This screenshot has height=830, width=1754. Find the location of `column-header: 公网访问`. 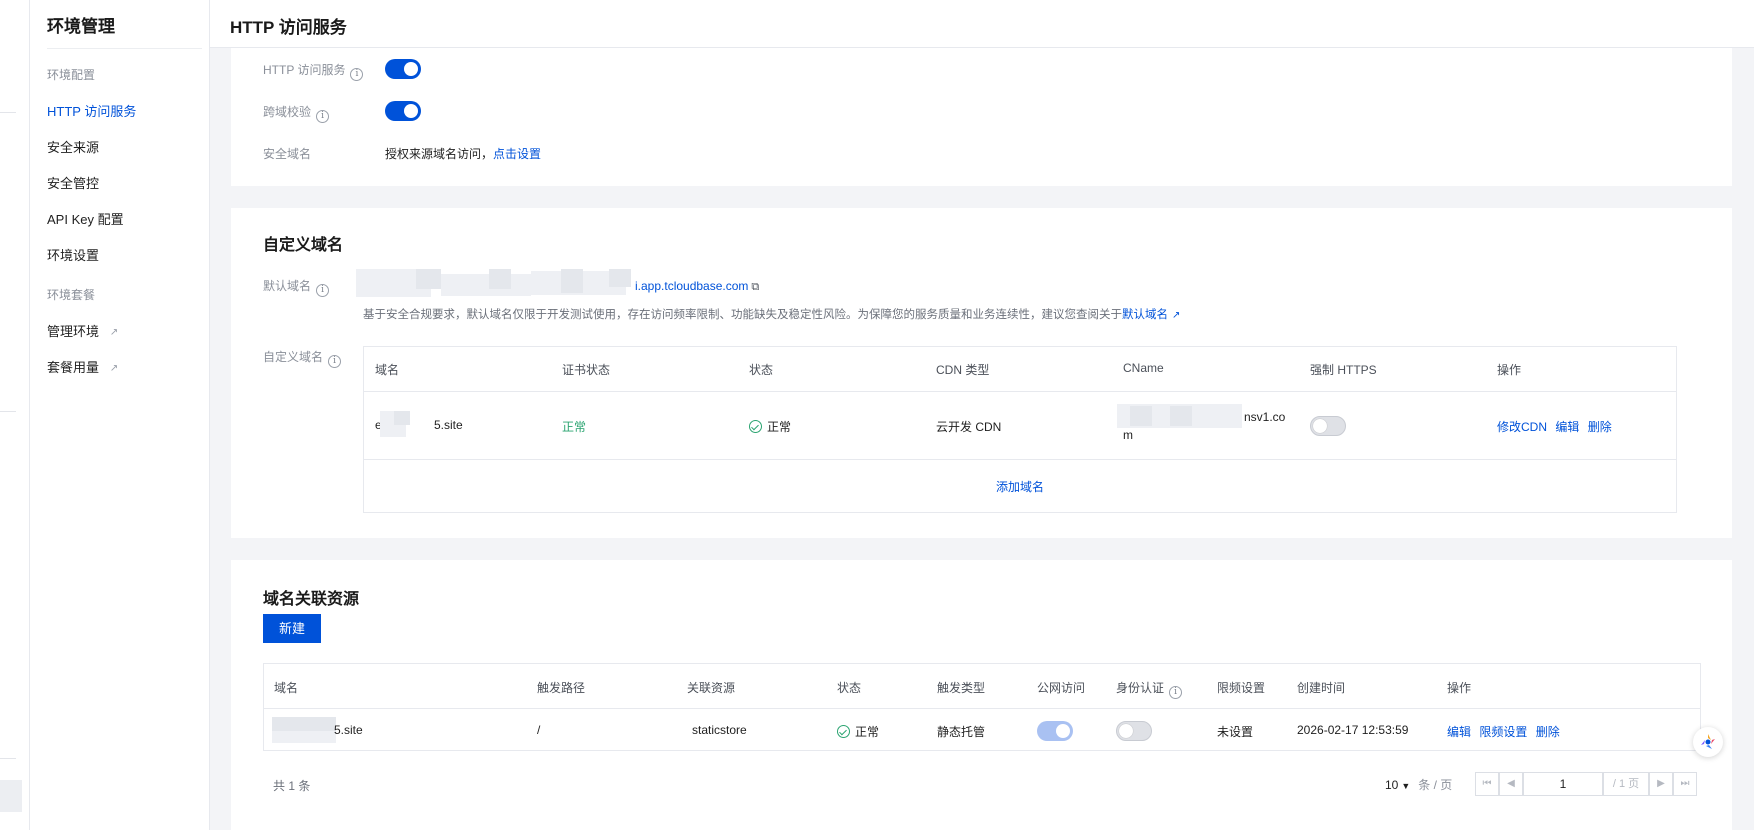

column-header: 公网访问 is located at coordinates (1061, 688).